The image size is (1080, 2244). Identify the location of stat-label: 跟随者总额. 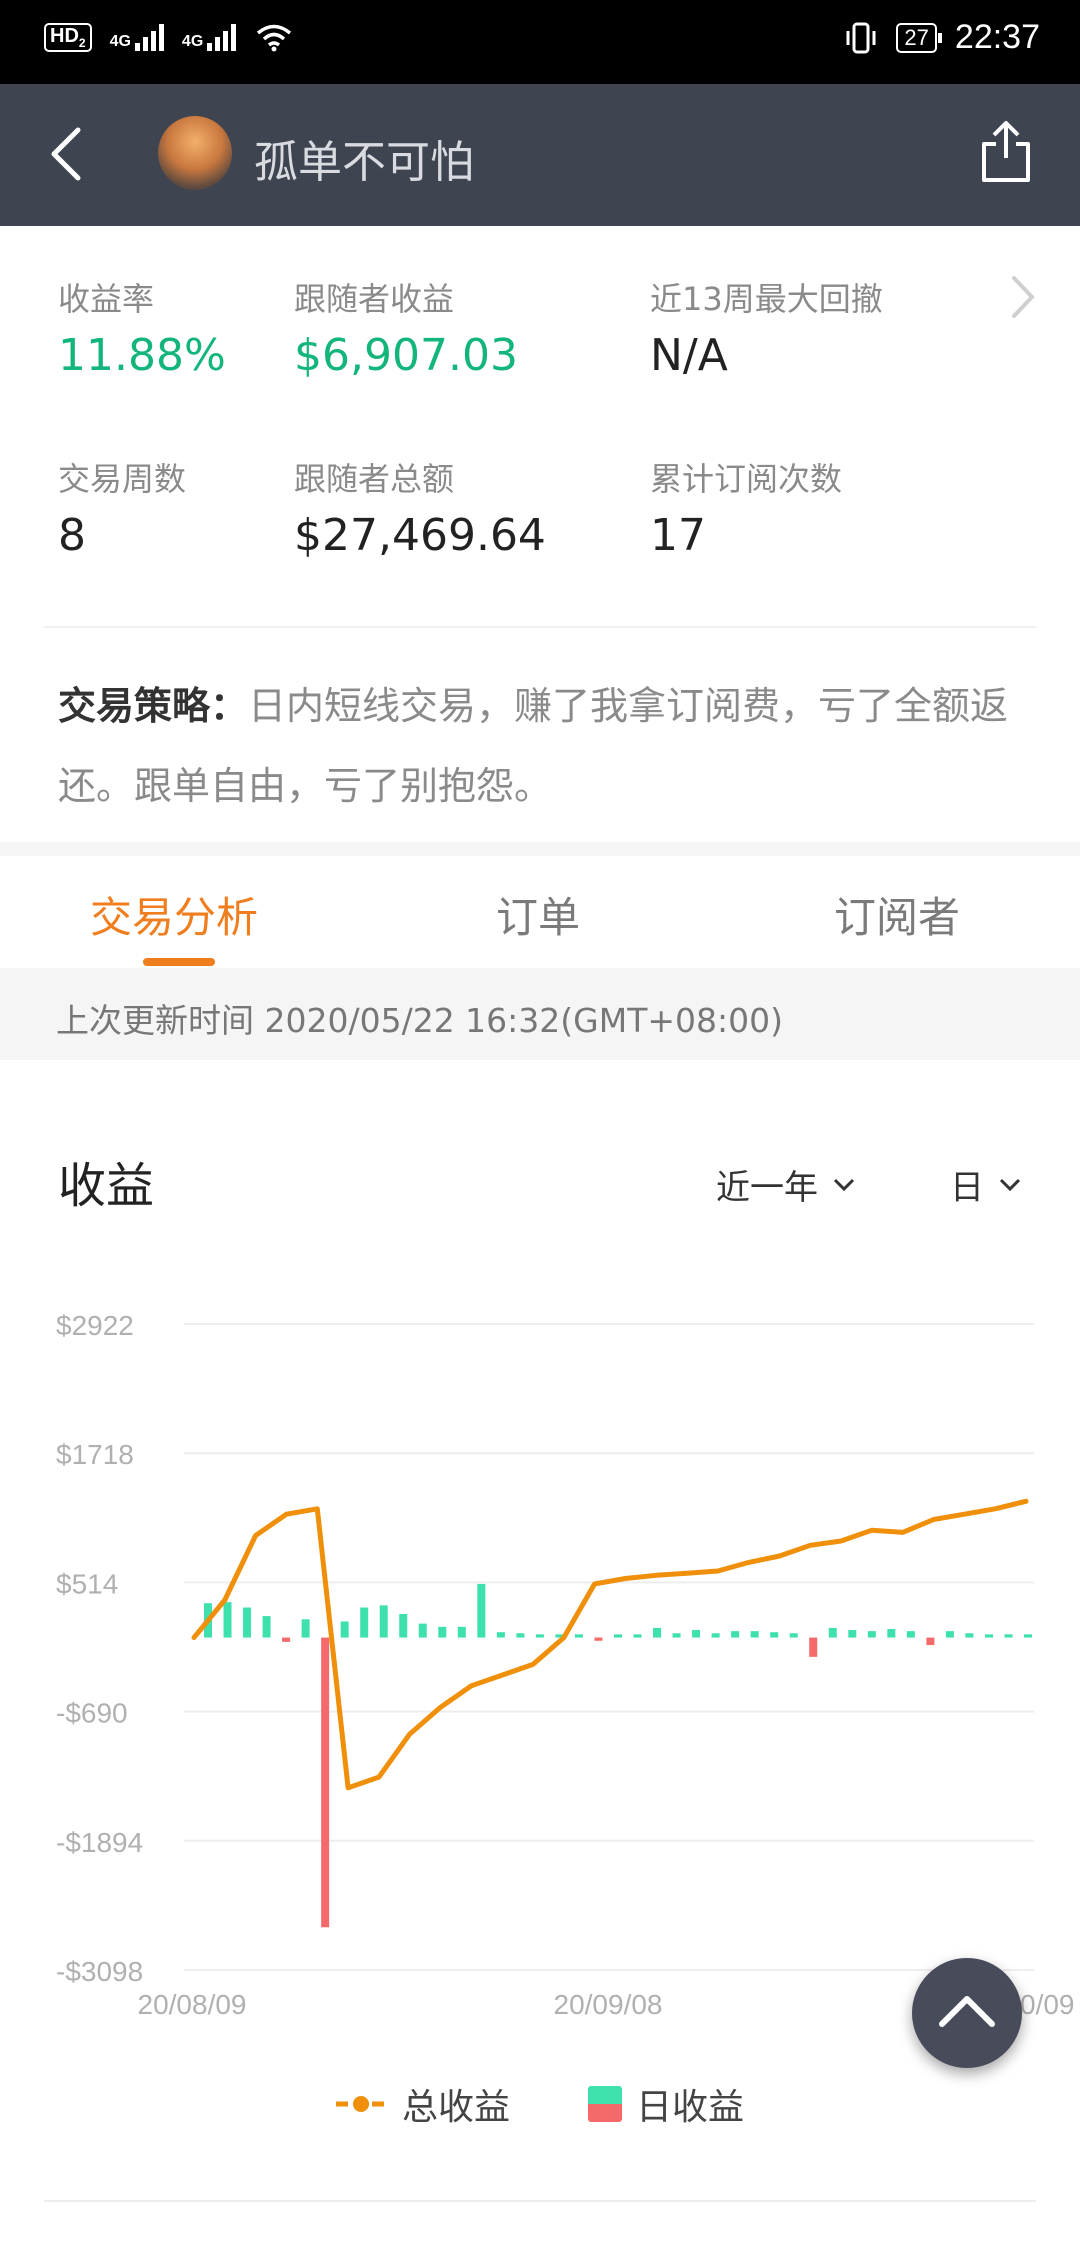
(374, 479).